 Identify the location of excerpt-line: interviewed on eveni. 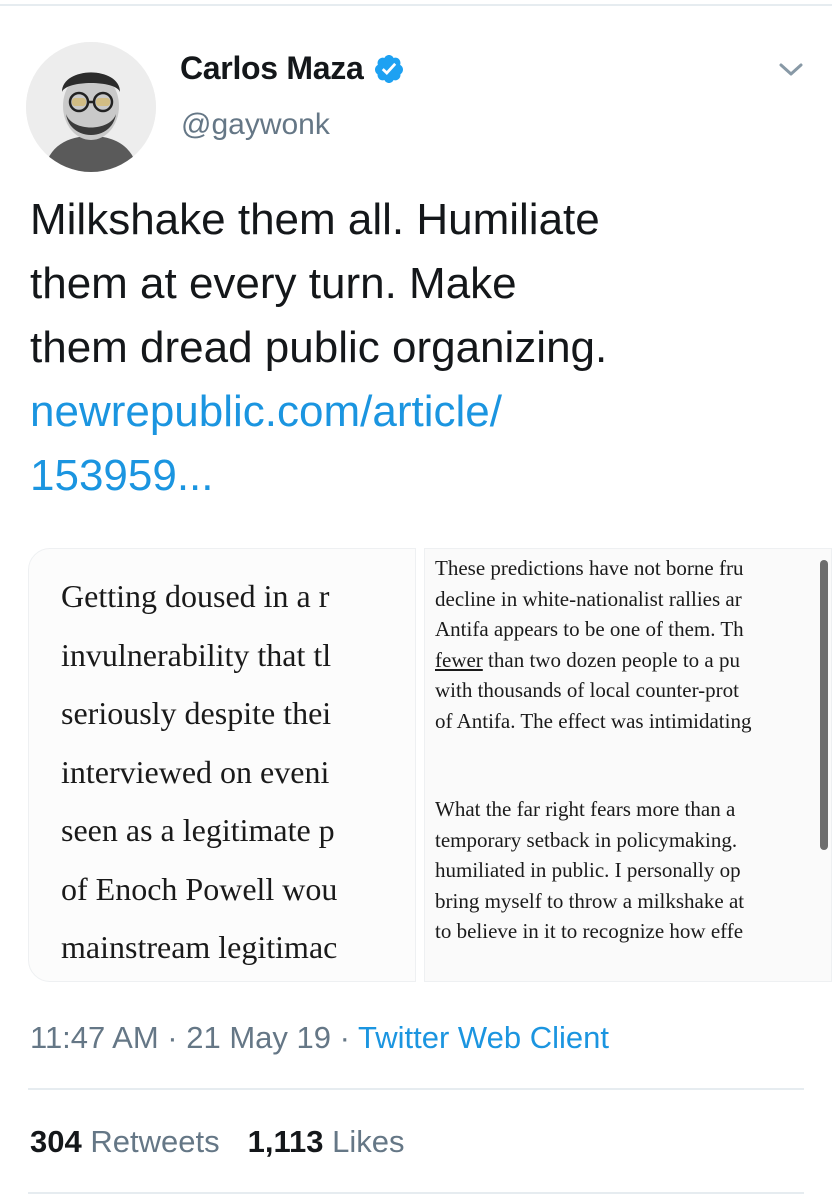
(195, 771).